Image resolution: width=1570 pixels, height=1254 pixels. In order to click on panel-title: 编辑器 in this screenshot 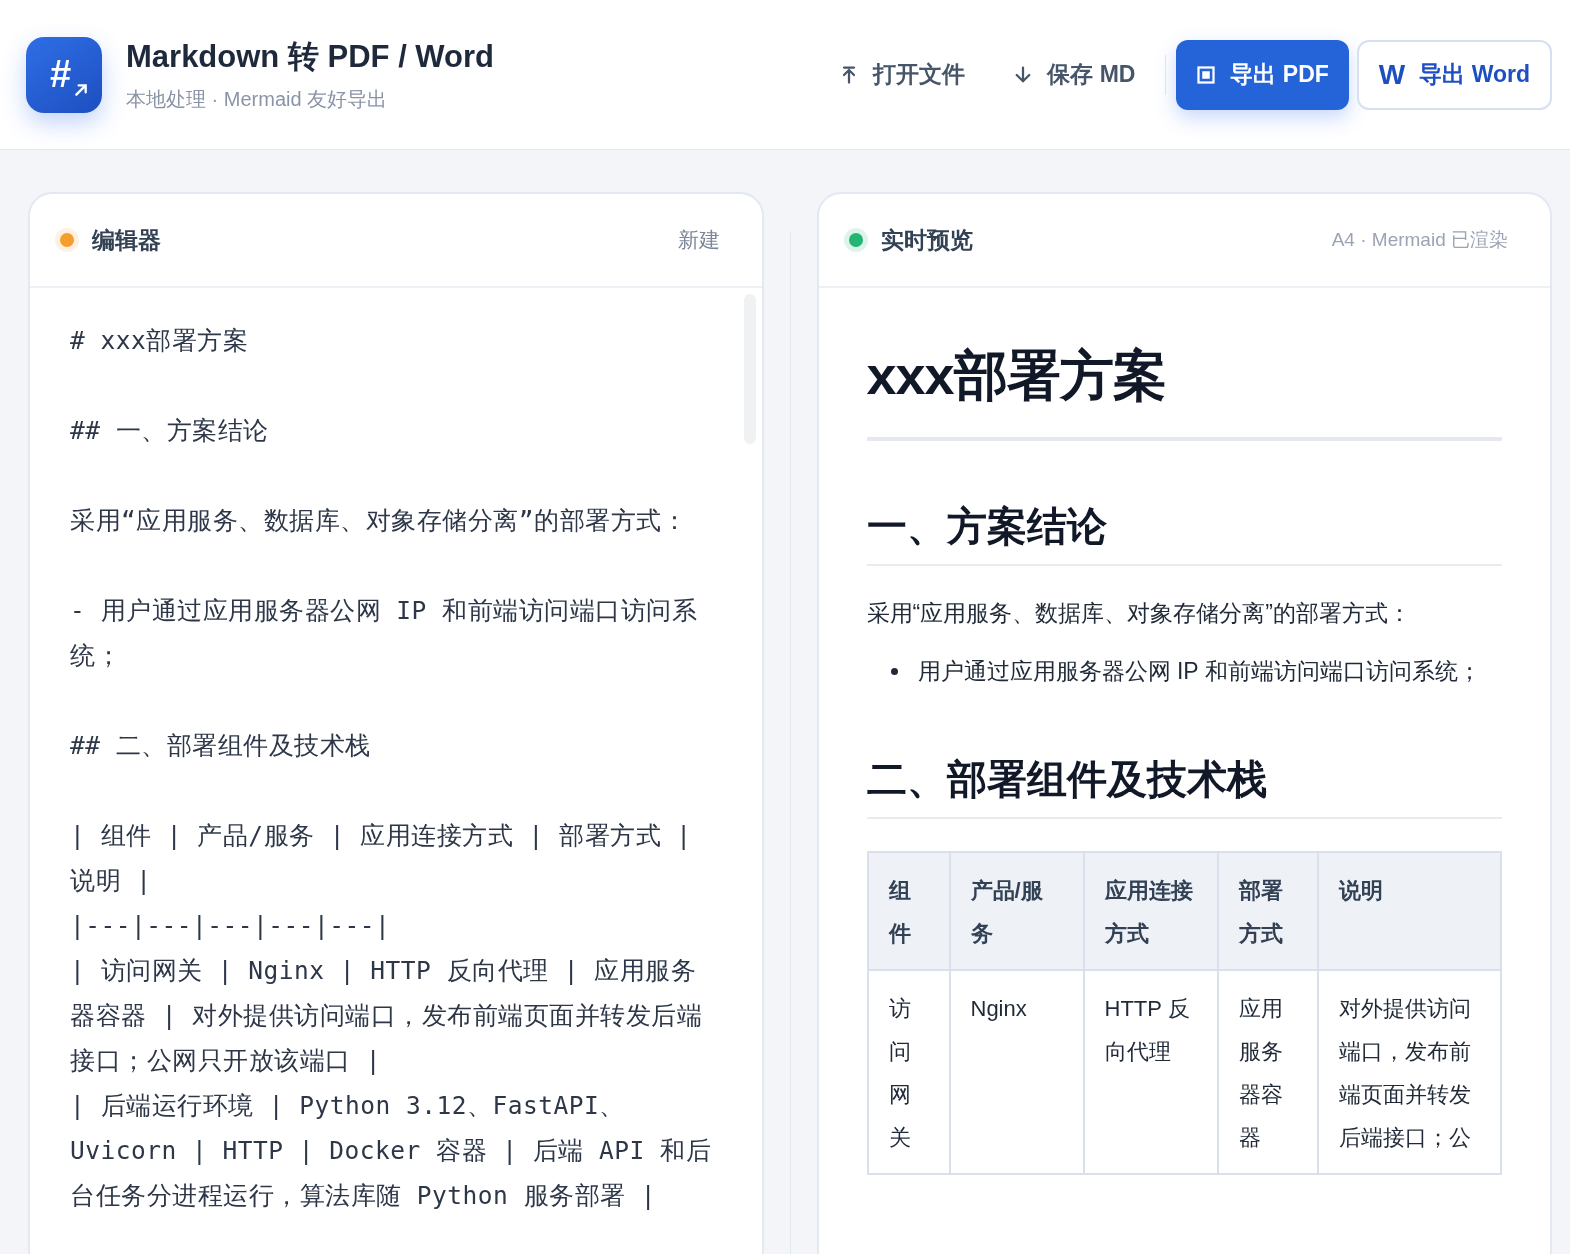, I will do `click(126, 240)`.